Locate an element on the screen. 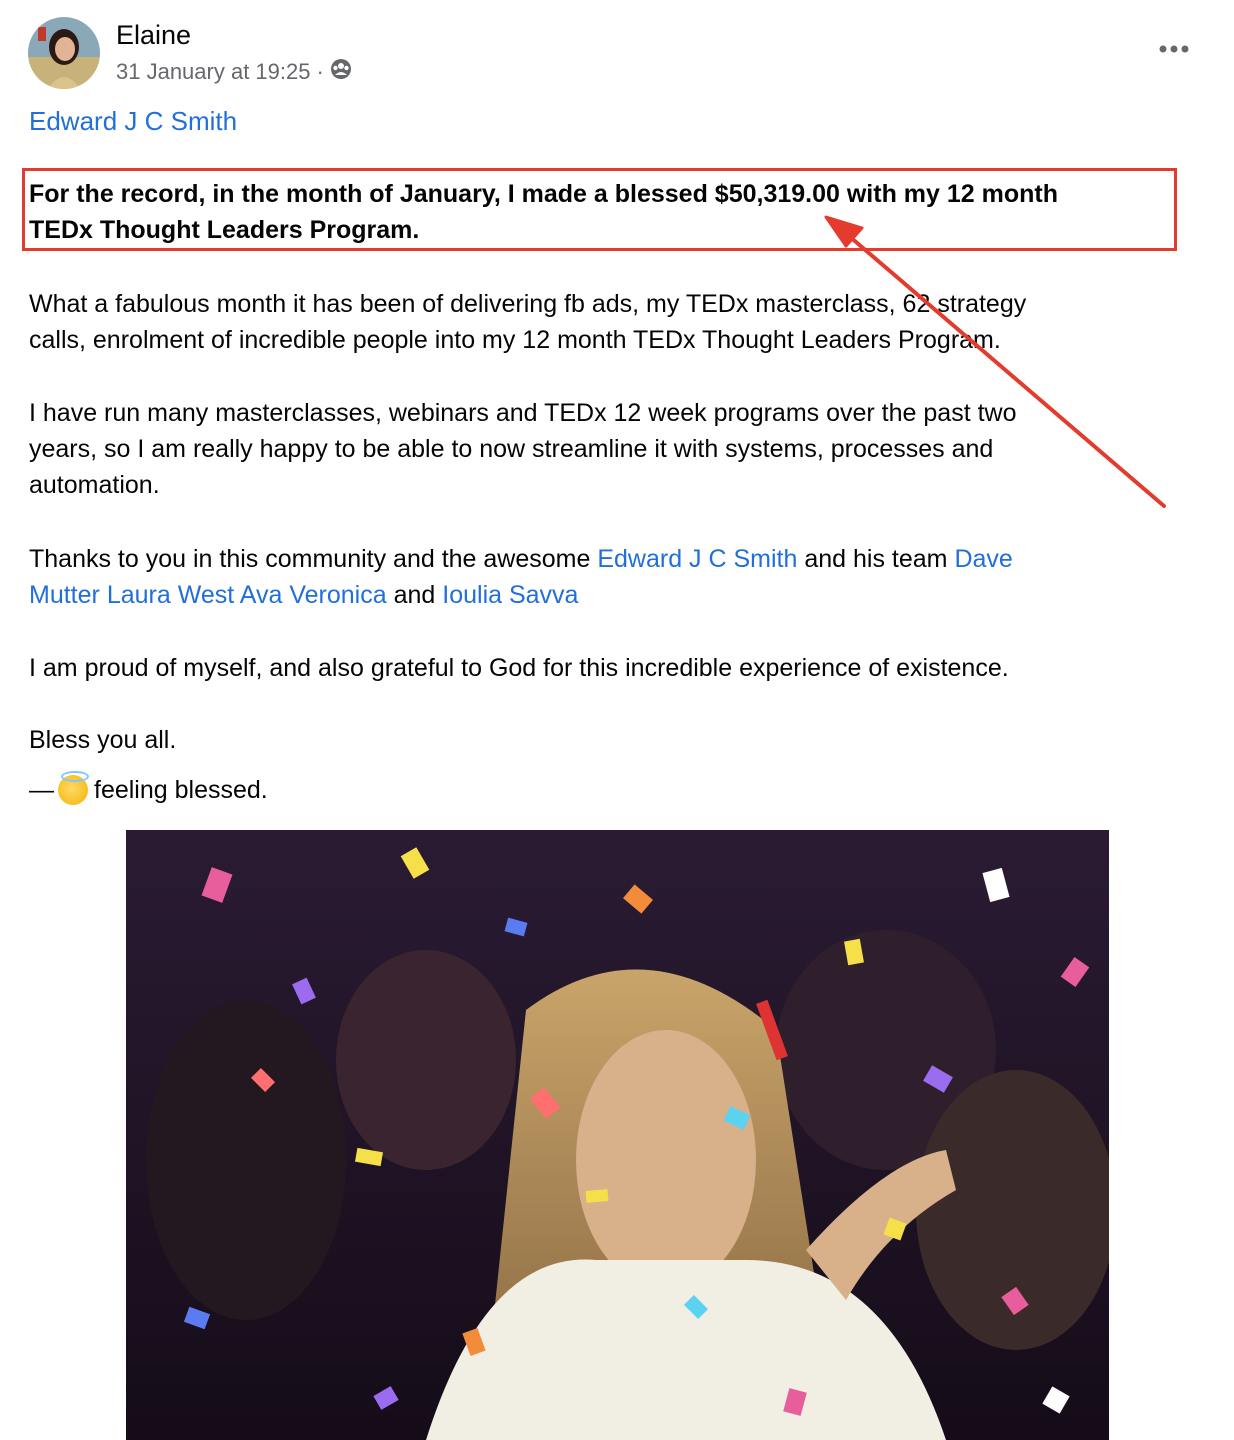 The width and height of the screenshot is (1234, 1440). mention-dave-first: Dave is located at coordinates (983, 559).